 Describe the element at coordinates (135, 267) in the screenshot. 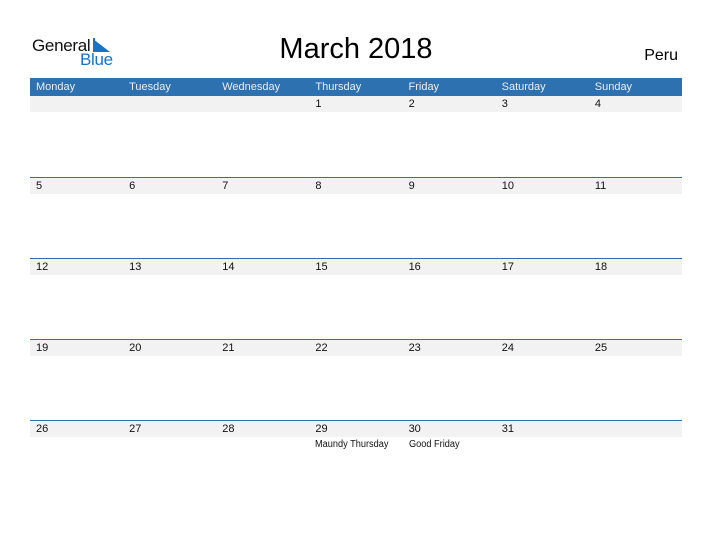

I see `day-number: 13` at that location.